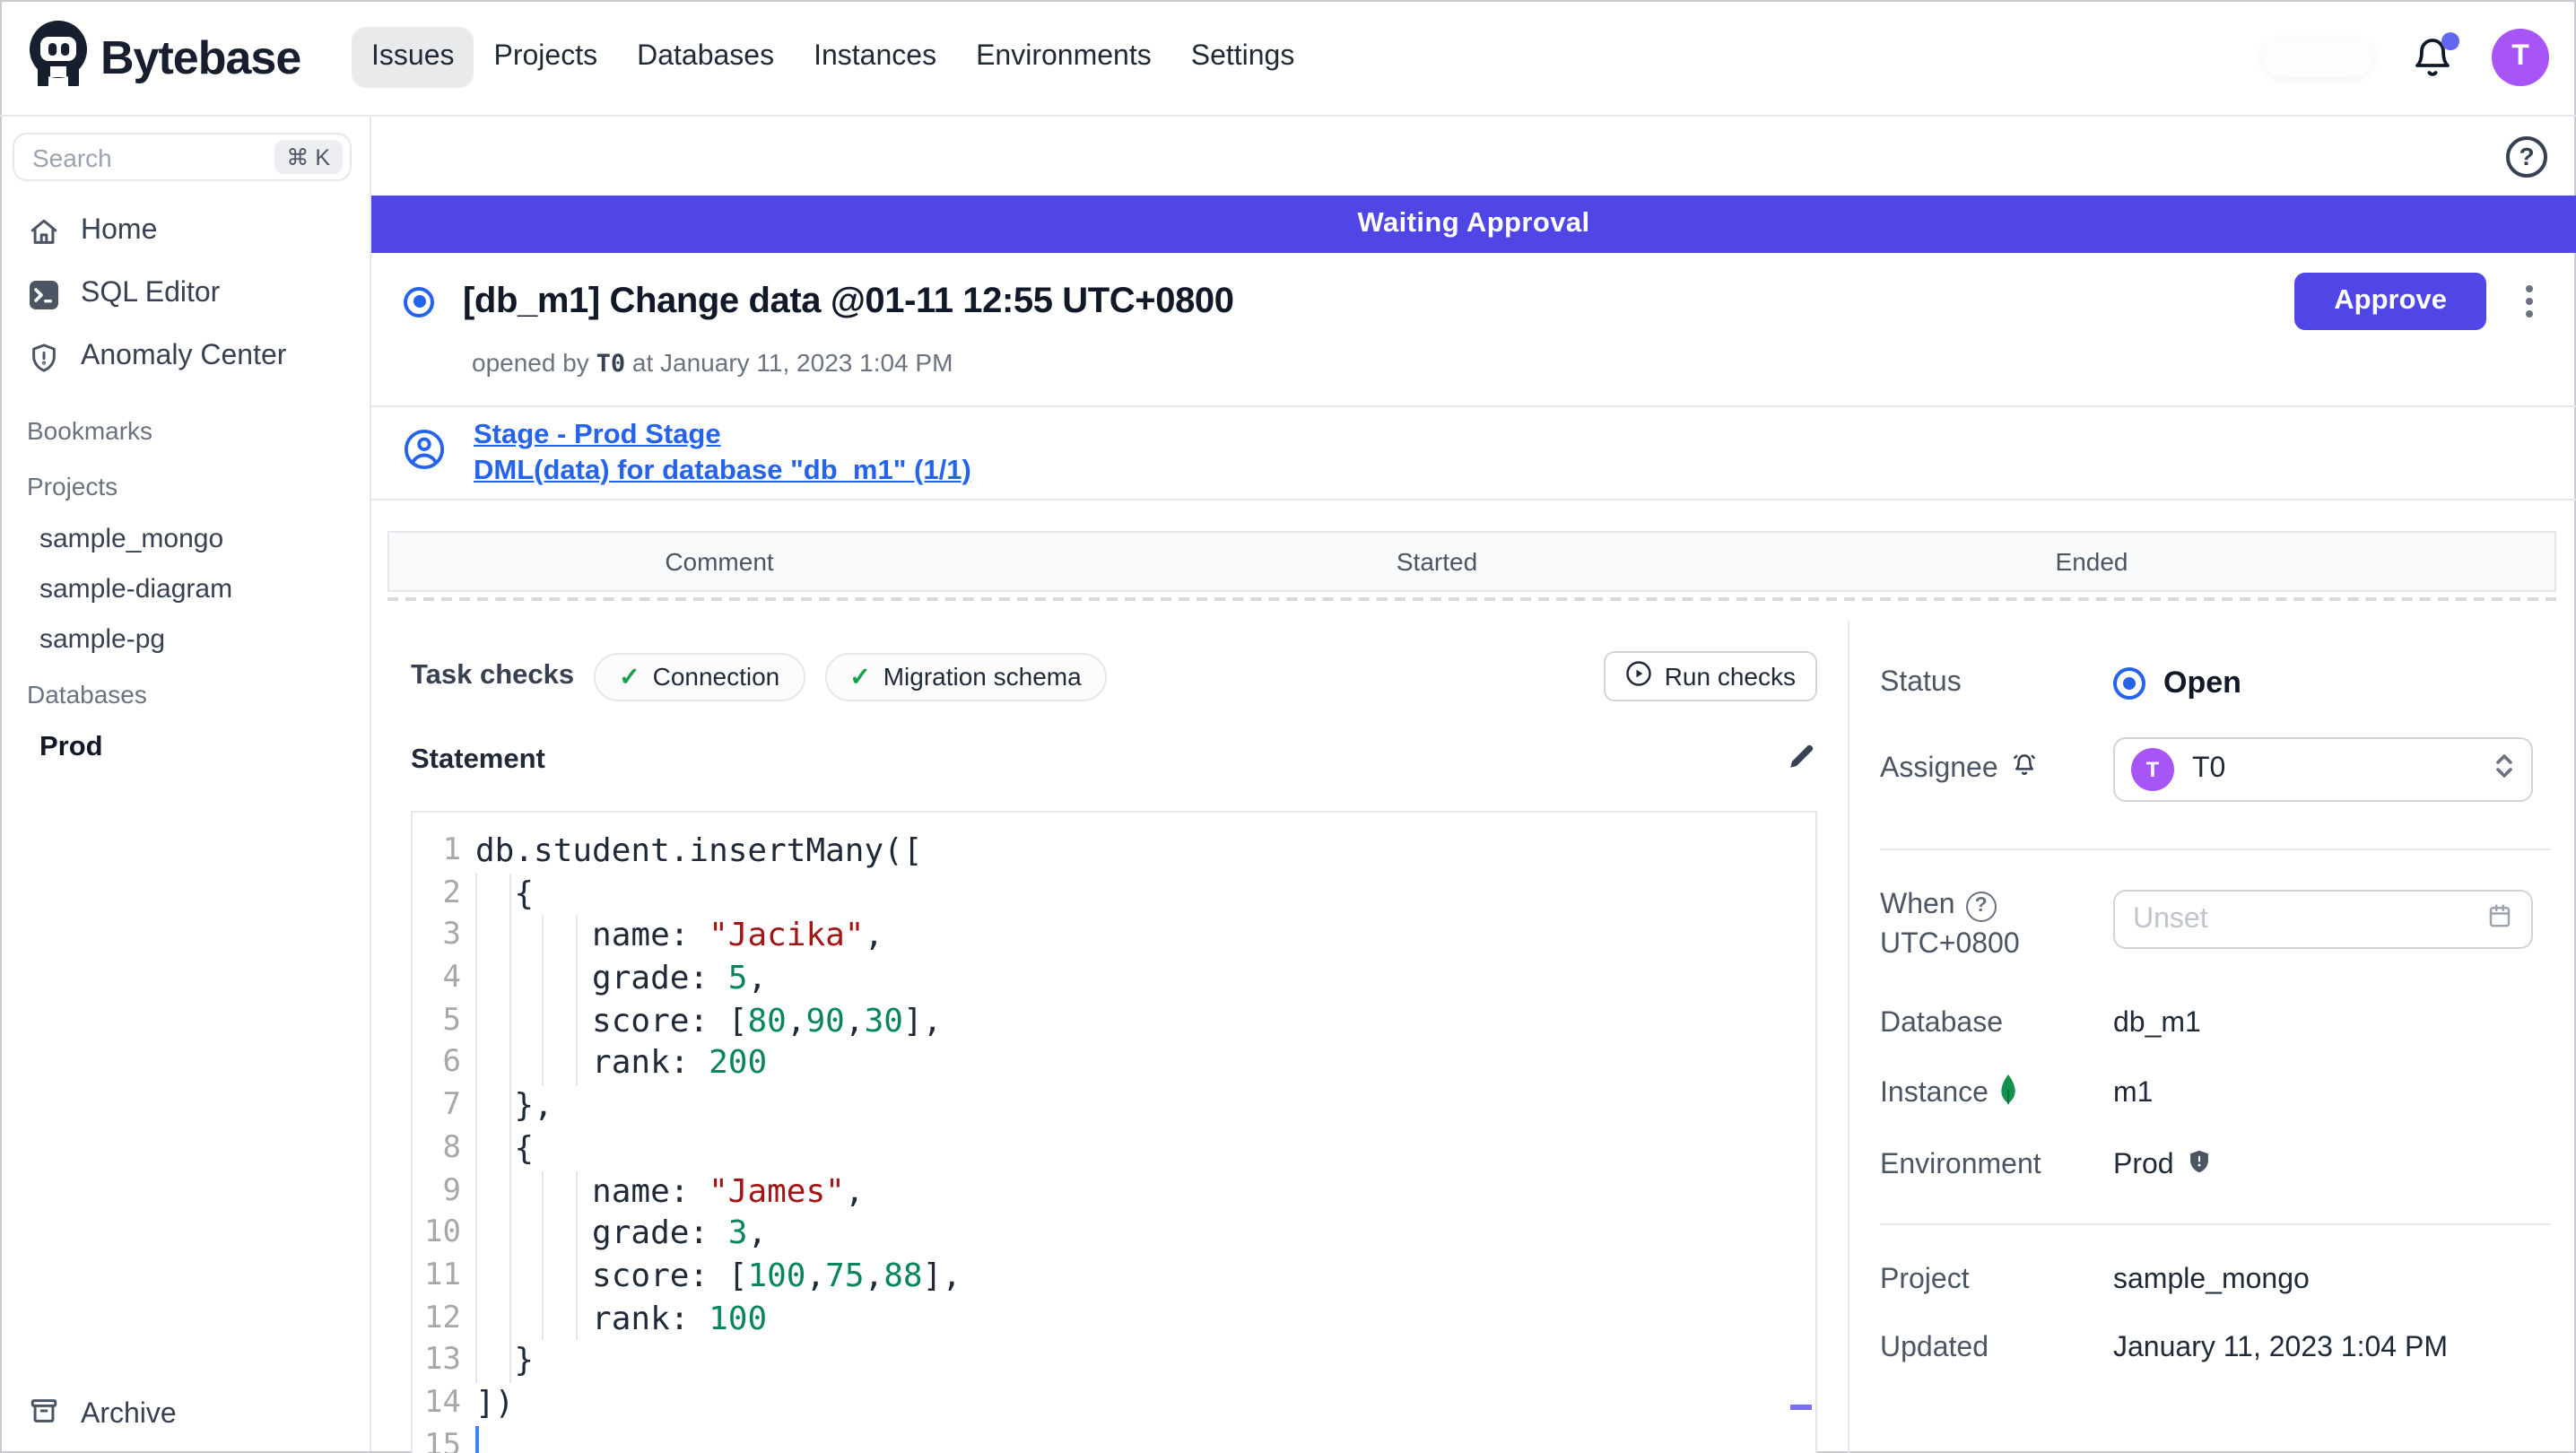  I want to click on search-shortcut-kbd: ⌘ K, so click(308, 157).